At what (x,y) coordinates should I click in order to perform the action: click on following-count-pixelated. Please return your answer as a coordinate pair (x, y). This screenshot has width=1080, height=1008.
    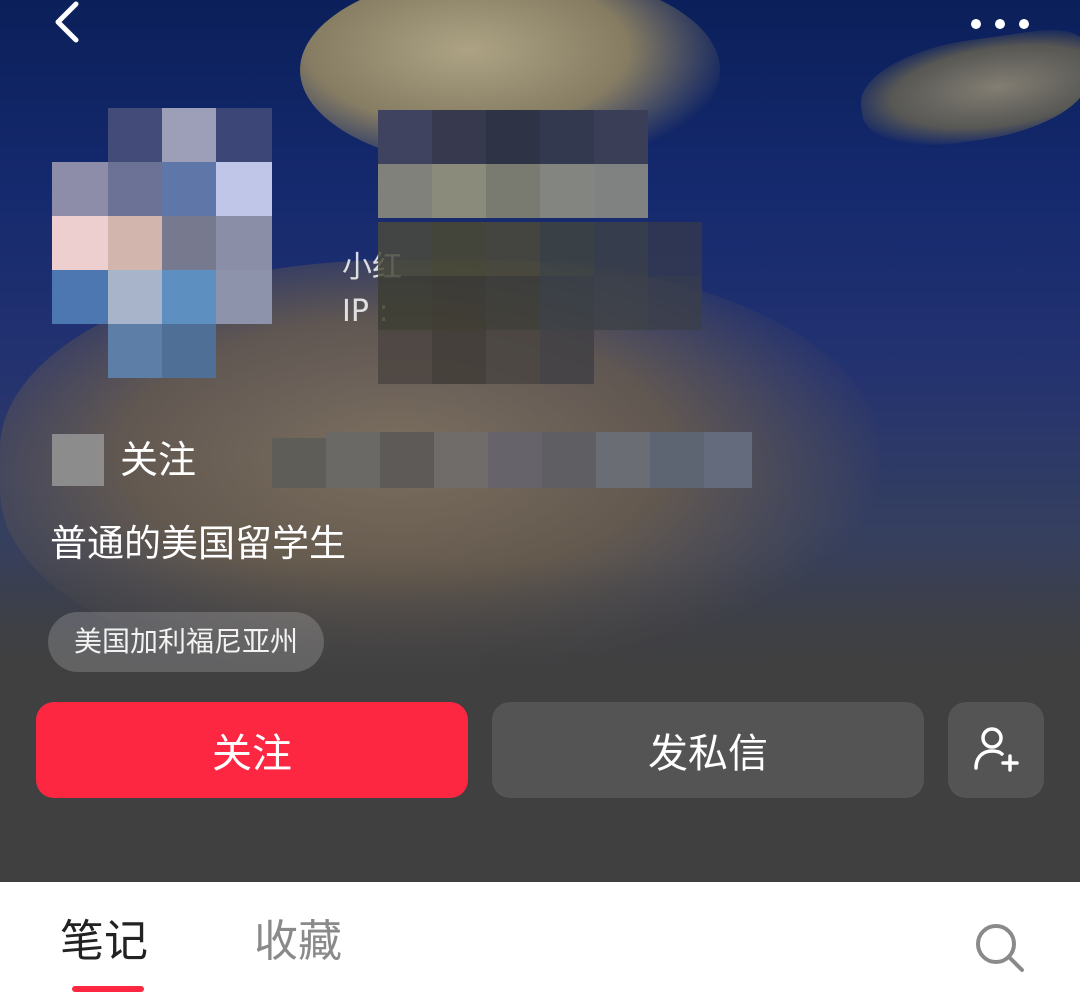
    Looking at the image, I should click on (78, 460).